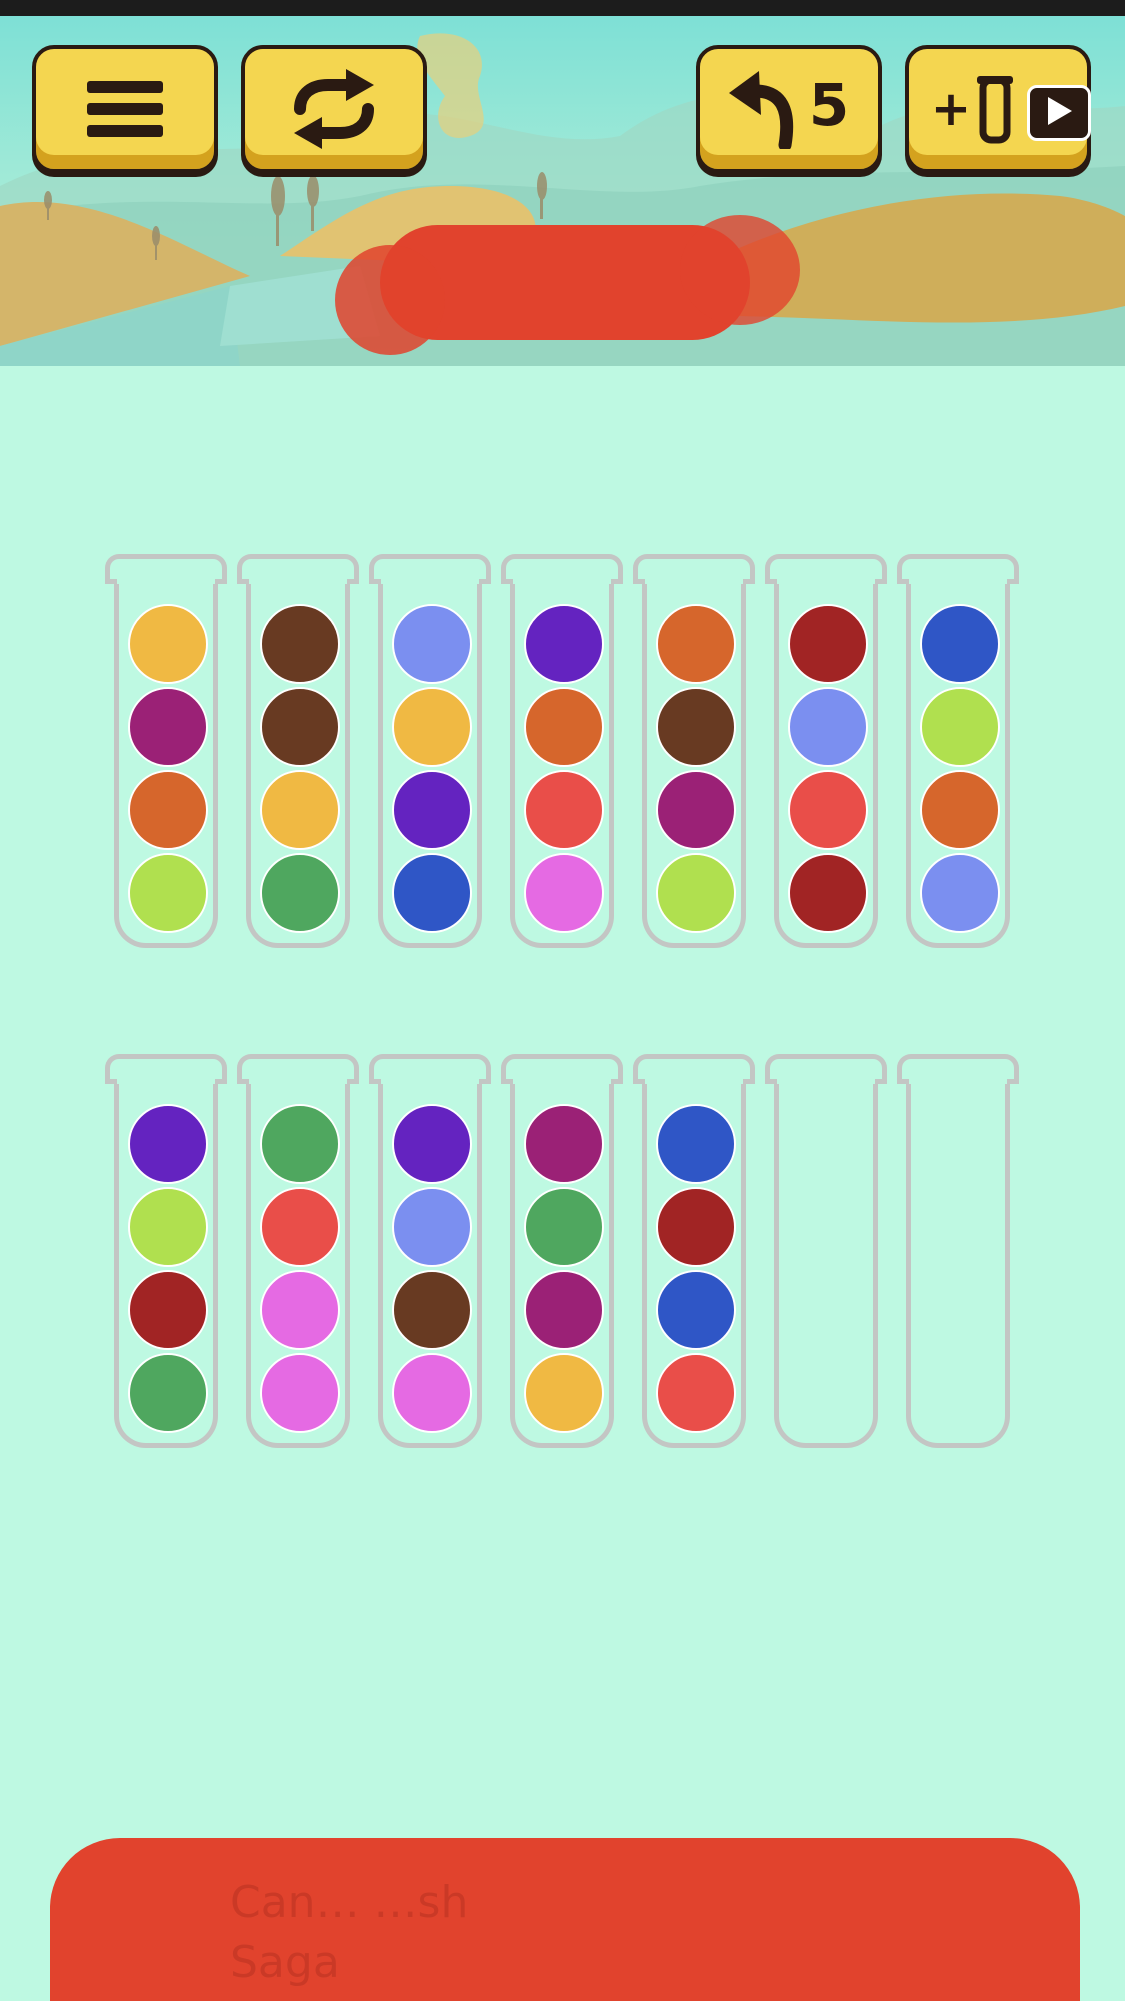 This screenshot has width=1125, height=2001. Describe the element at coordinates (349, 1932) in the screenshot. I see `ad-banner-text: Can… …sh Saga` at that location.